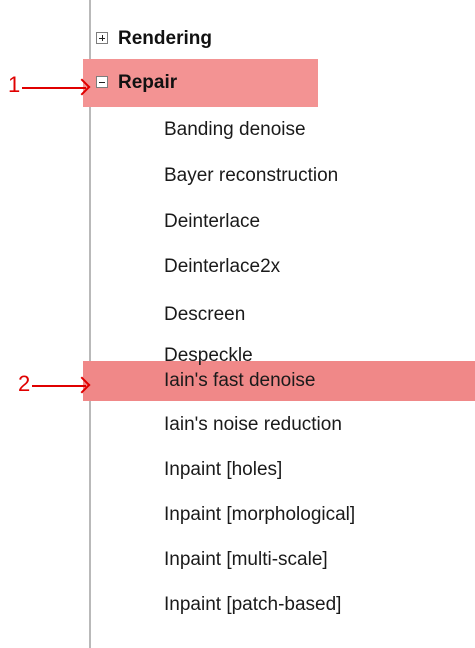  I want to click on tree-item-label: Inpaint [patch-based], so click(253, 604).